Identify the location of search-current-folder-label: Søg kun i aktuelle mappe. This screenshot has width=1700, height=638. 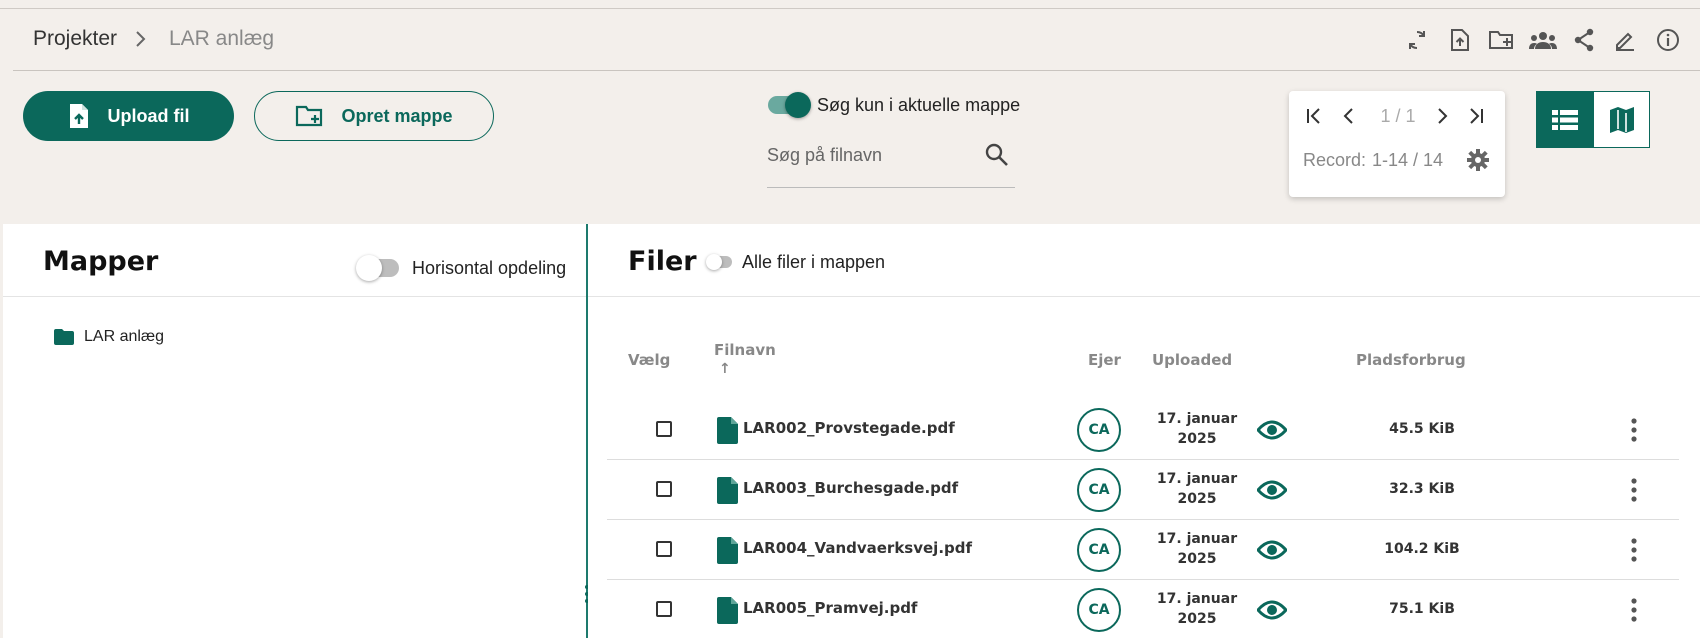
(919, 105).